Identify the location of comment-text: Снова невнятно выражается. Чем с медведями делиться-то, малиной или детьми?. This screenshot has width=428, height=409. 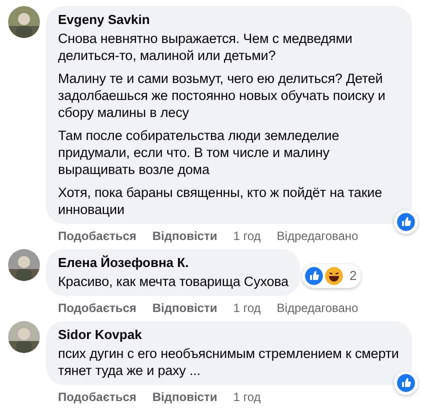
(206, 47).